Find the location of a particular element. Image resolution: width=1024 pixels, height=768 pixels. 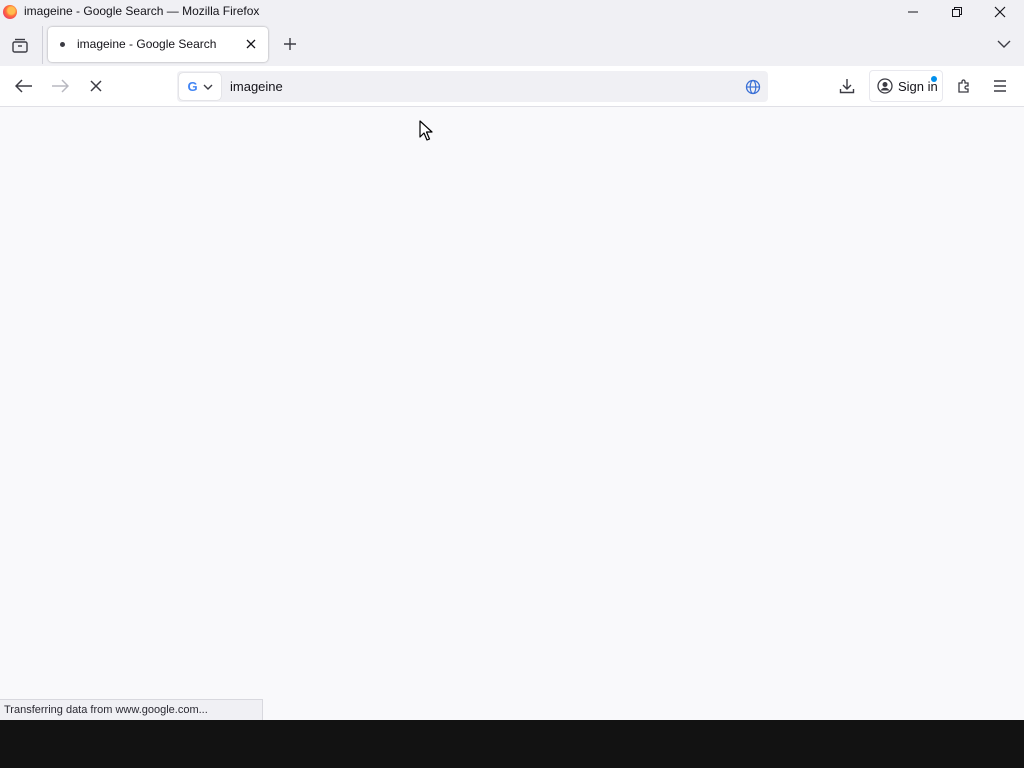

hamburger-menu-icon is located at coordinates (1000, 86).